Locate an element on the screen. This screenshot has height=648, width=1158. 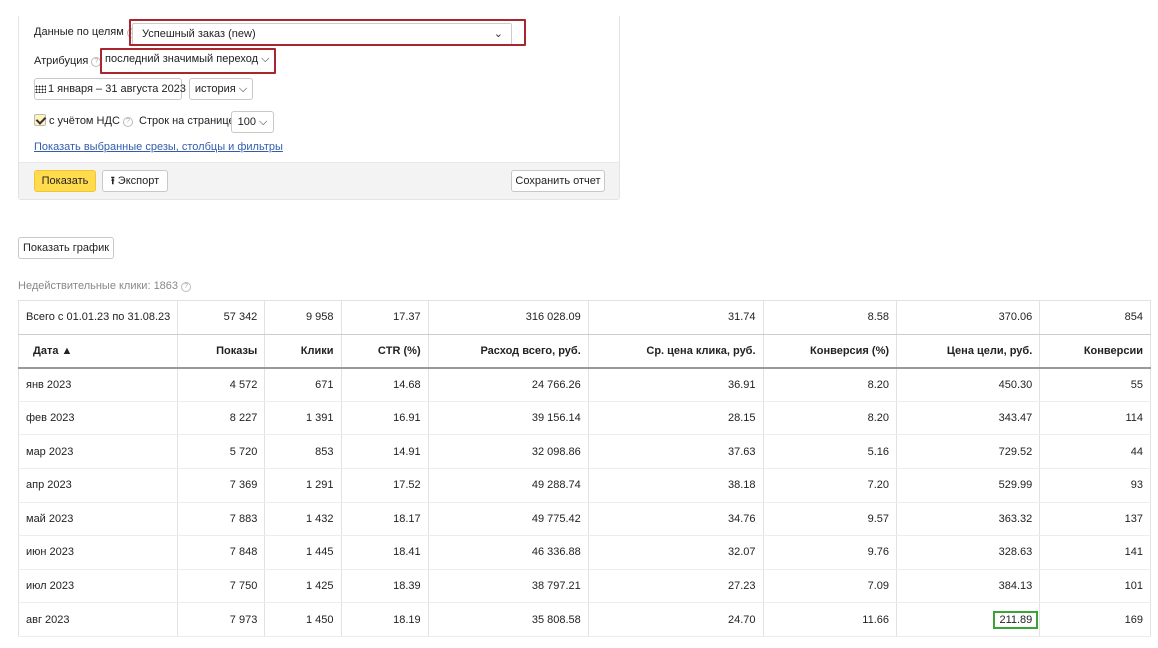
table-cell: 1 432 is located at coordinates (303, 519).